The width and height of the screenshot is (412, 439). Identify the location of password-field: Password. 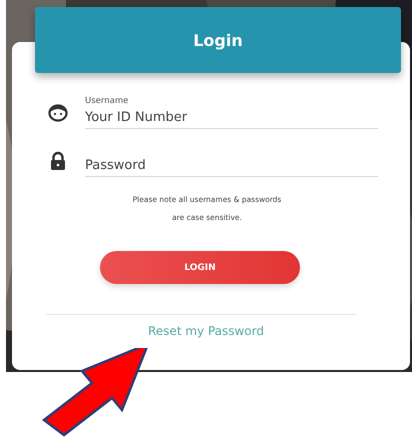
(231, 167).